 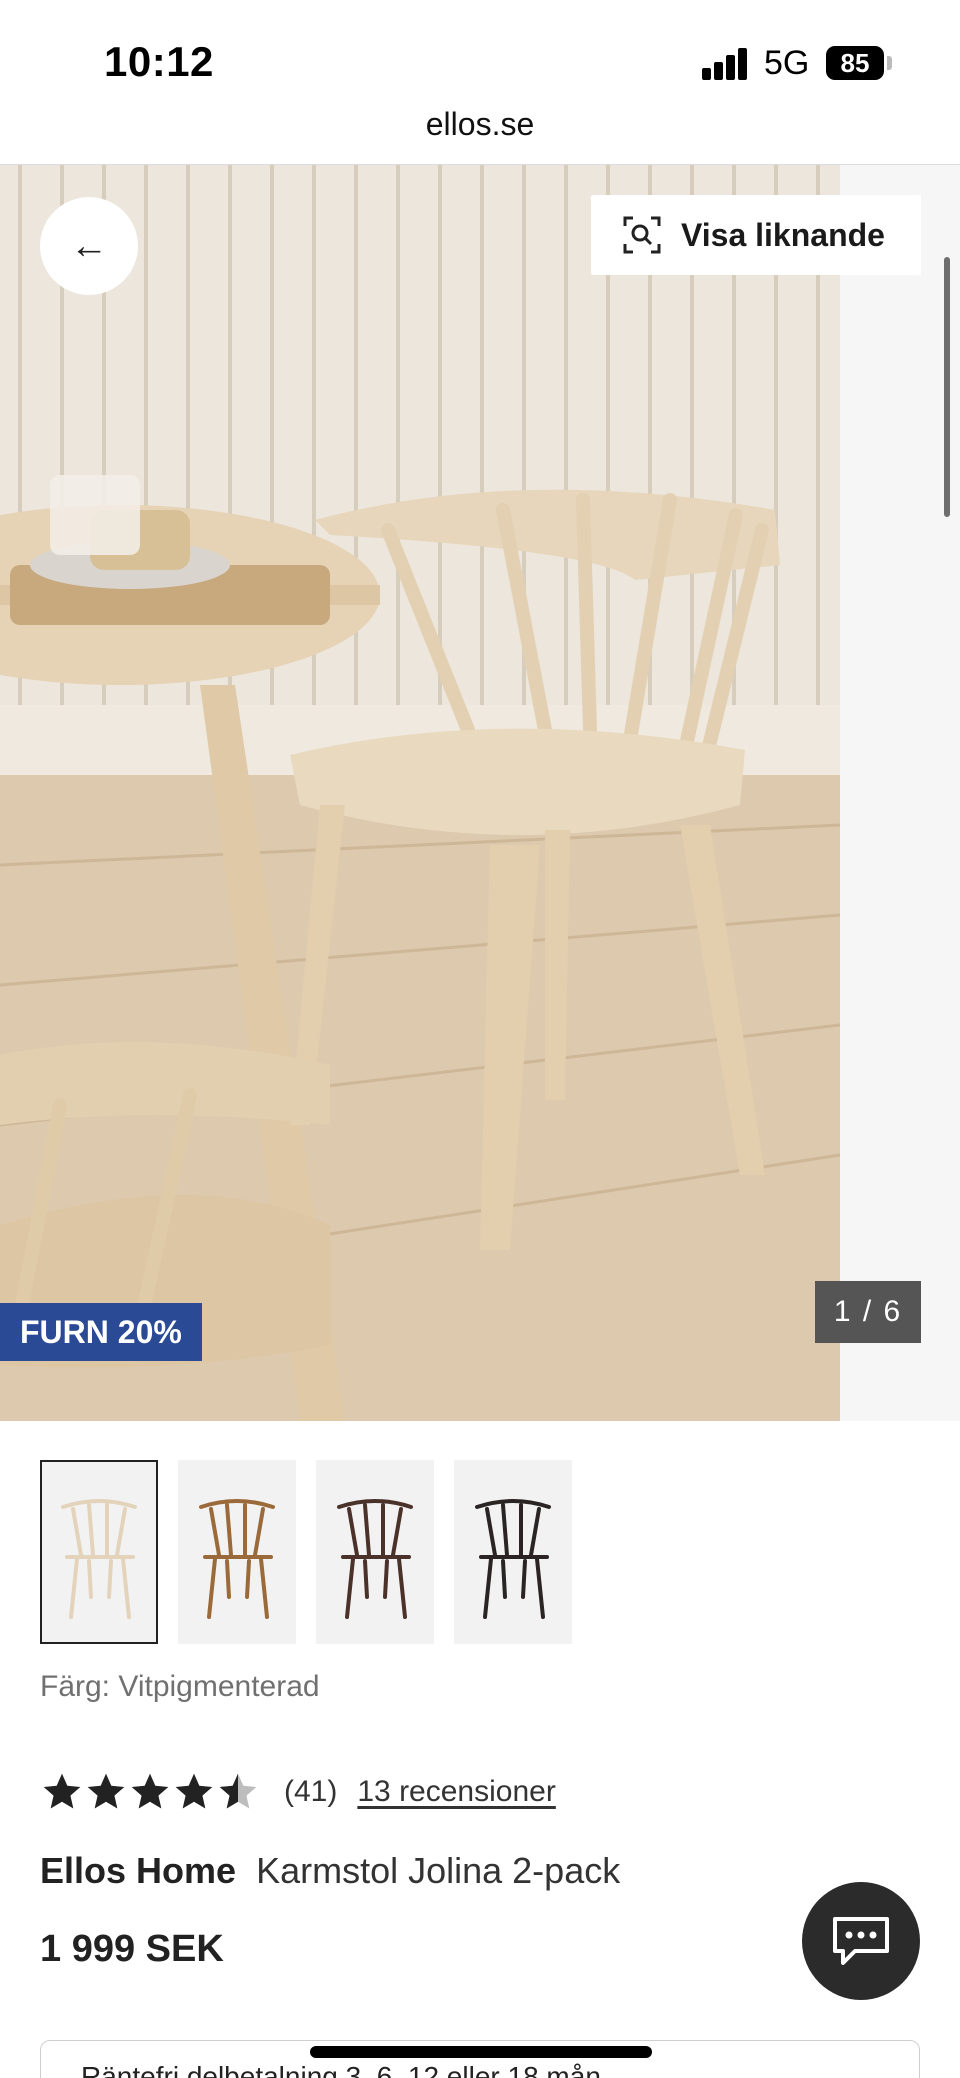 What do you see at coordinates (481, 2052) in the screenshot?
I see `home-indicator` at bounding box center [481, 2052].